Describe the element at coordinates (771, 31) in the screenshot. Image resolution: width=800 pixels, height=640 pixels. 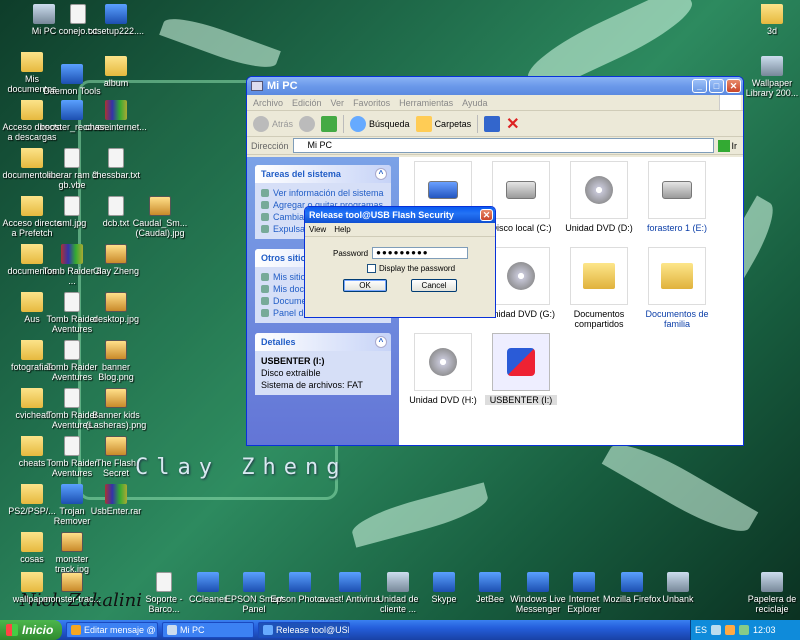
I see `desktop-icon-label: 3d` at that location.